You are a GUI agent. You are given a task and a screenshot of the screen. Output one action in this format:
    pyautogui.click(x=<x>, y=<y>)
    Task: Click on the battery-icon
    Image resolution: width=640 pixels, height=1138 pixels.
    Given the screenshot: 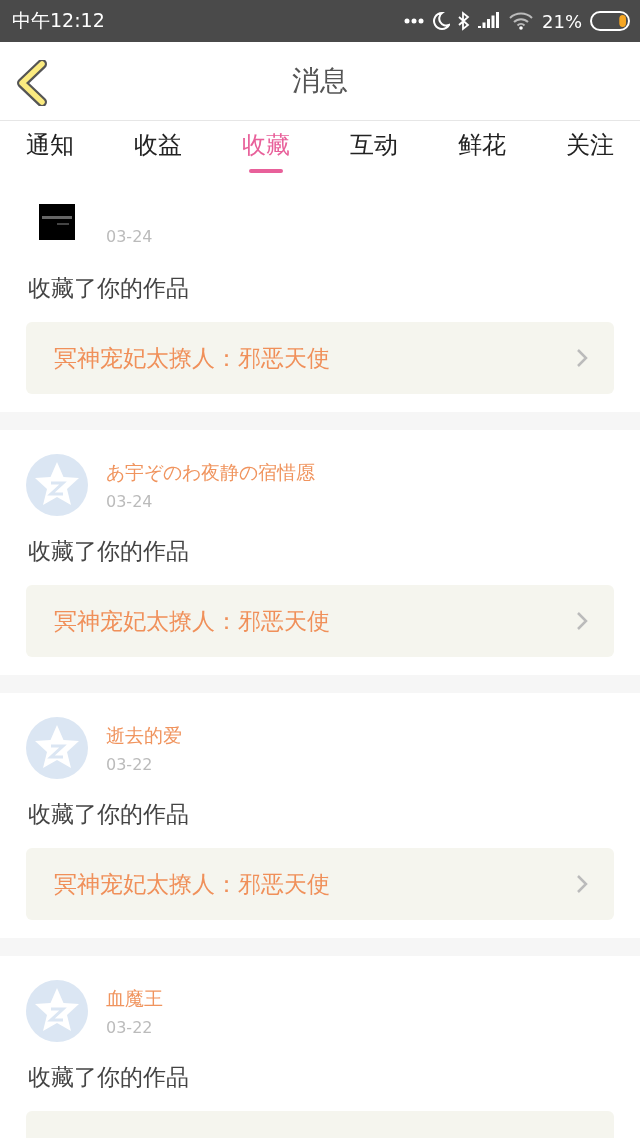 What is the action you would take?
    pyautogui.click(x=610, y=21)
    